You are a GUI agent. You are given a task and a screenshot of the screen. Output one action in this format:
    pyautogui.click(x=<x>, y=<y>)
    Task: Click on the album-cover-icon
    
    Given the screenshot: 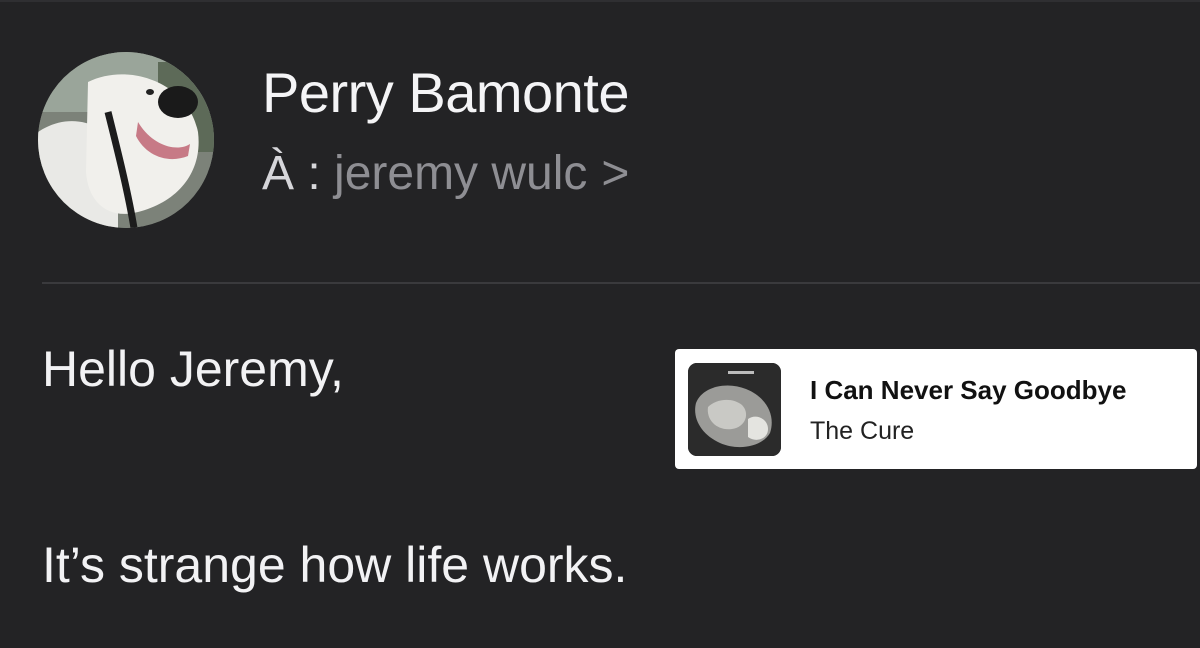 What is the action you would take?
    pyautogui.click(x=734, y=409)
    